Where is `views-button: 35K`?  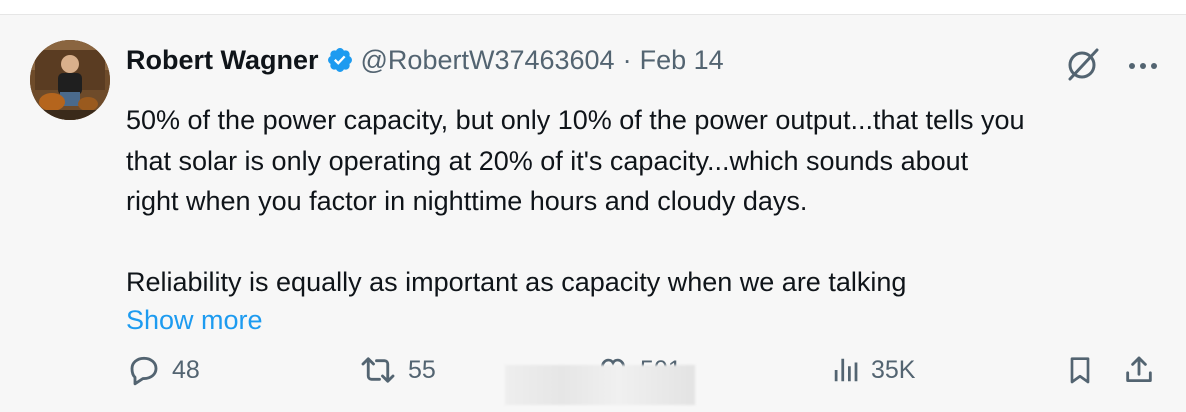
views-button: 35K is located at coordinates (873, 370).